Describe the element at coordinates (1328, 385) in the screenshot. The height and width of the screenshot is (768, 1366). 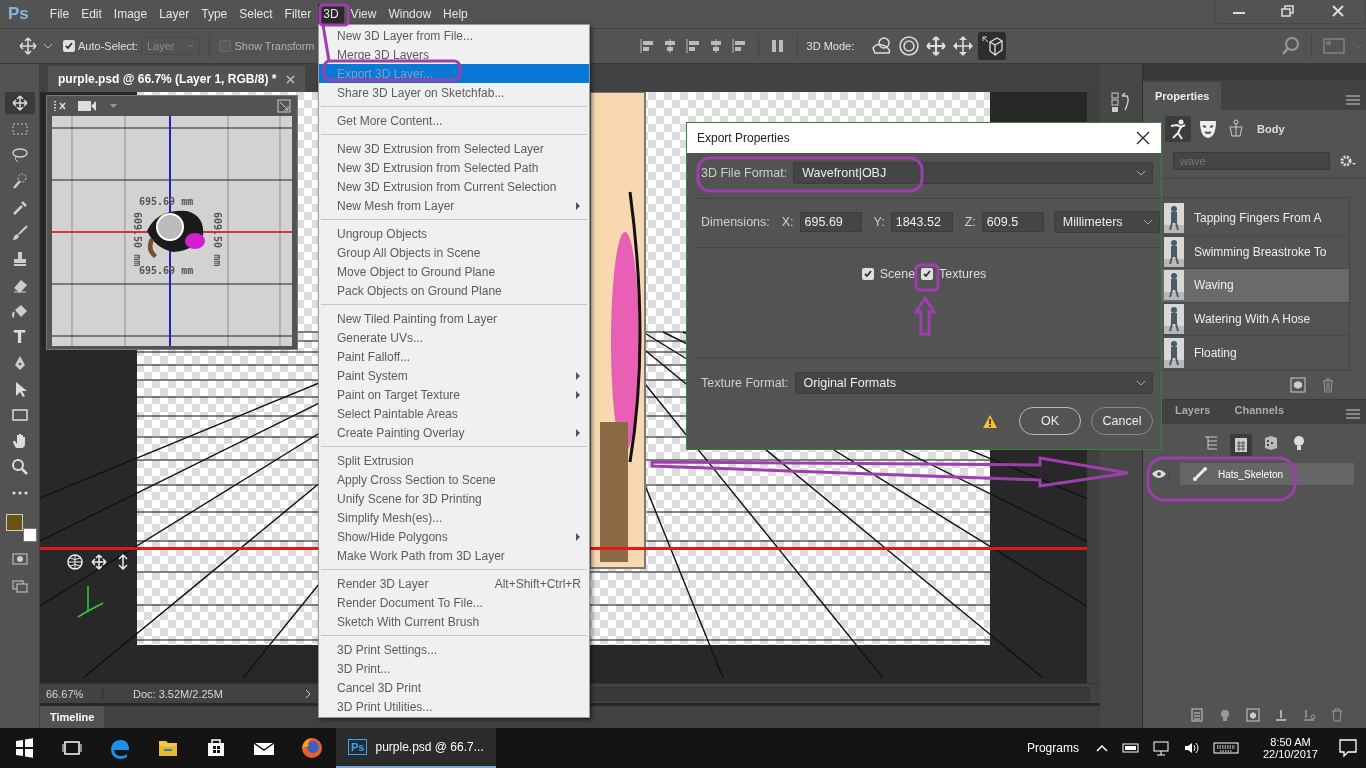
I see `trash-icon` at that location.